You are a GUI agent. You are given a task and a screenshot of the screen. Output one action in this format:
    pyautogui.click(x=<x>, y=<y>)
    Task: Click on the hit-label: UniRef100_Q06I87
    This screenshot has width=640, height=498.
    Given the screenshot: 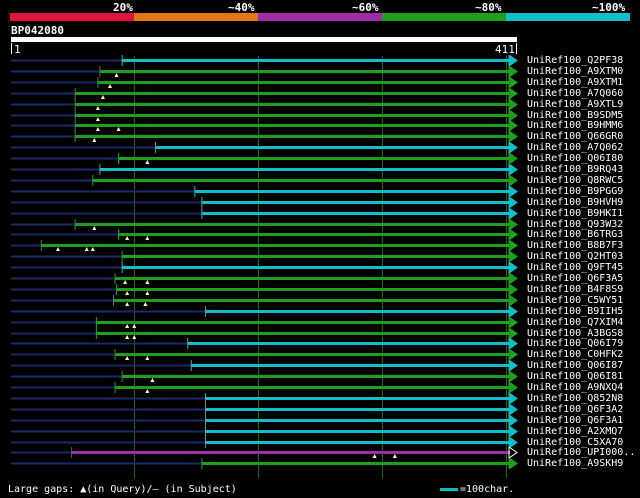 What is the action you would take?
    pyautogui.click(x=575, y=365)
    